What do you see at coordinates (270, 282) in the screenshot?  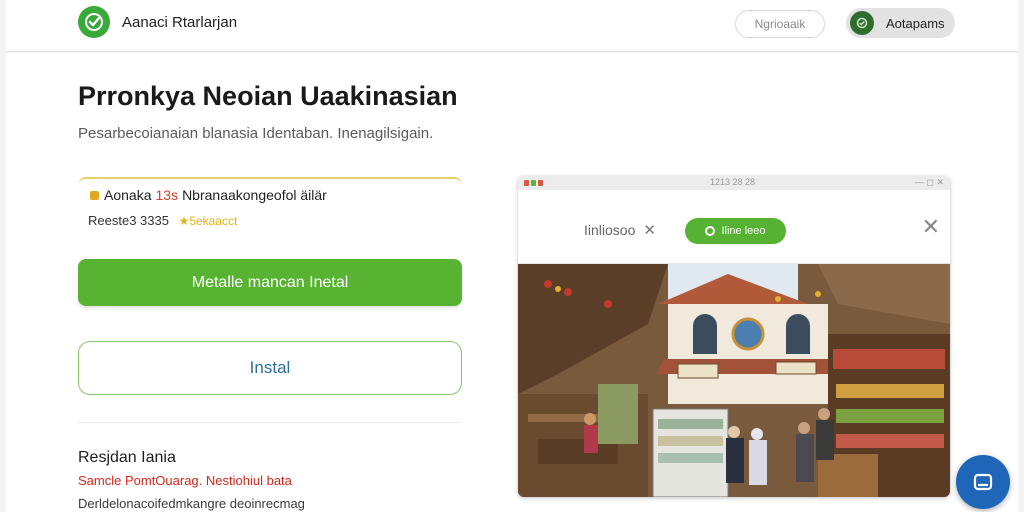 I see `primary-install-button: Metalle mancan Inetal` at bounding box center [270, 282].